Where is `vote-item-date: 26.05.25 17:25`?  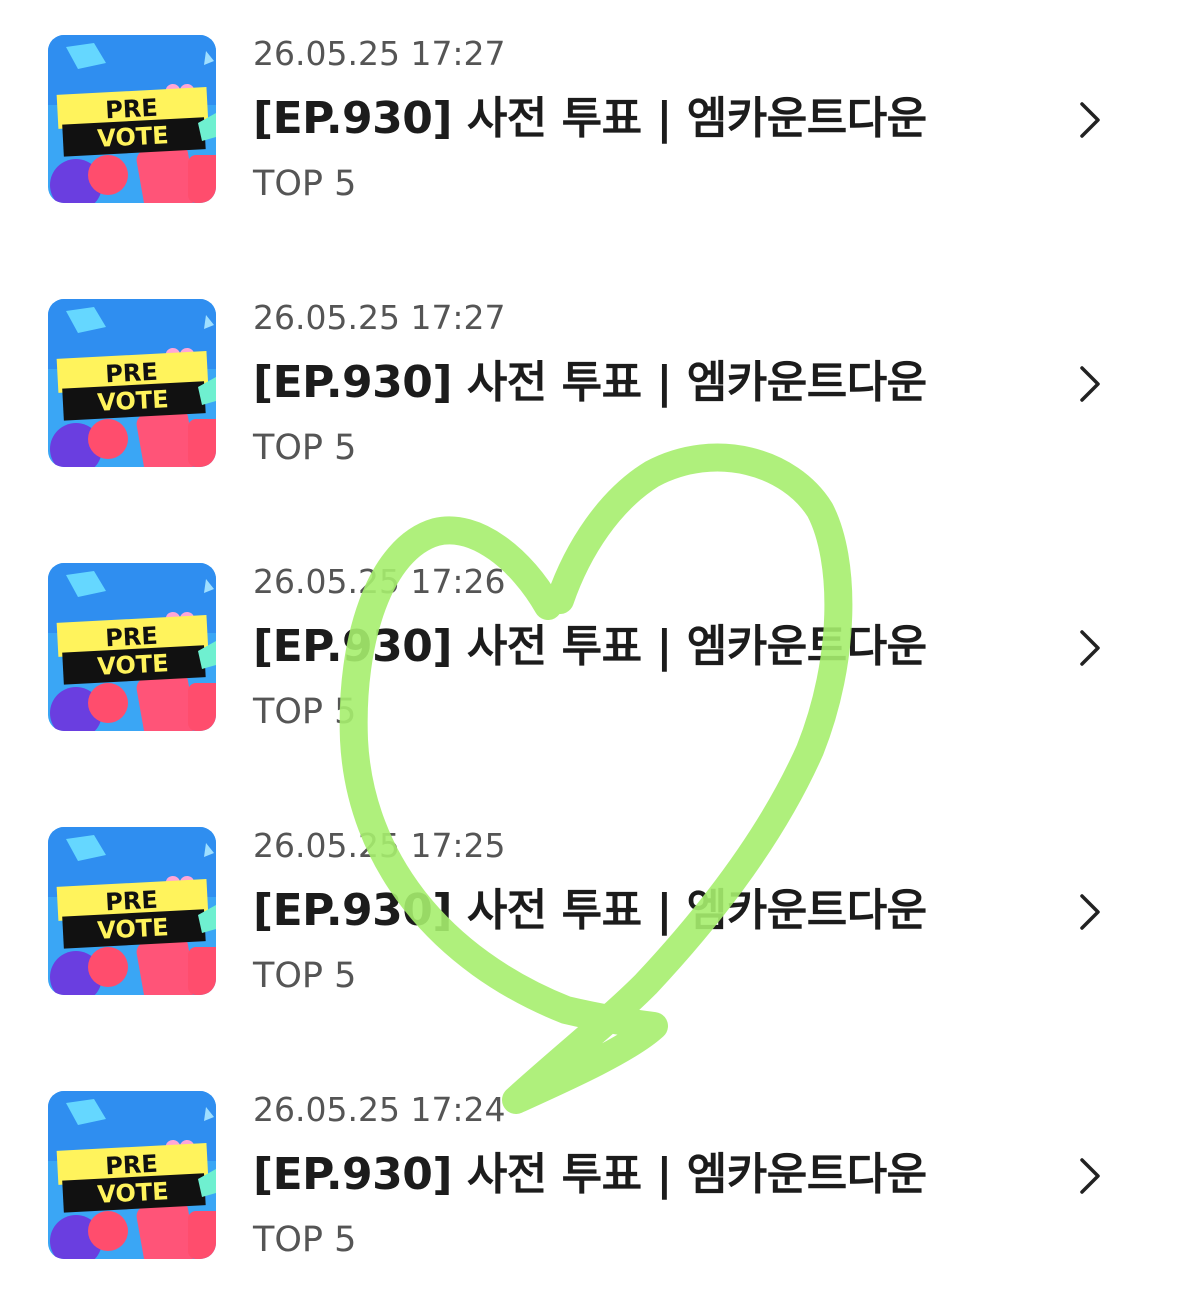 vote-item-date: 26.05.25 17:25 is located at coordinates (379, 845).